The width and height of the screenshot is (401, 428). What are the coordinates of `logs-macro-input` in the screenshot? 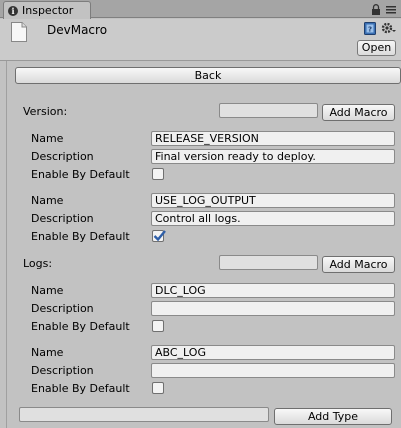 It's located at (268, 262).